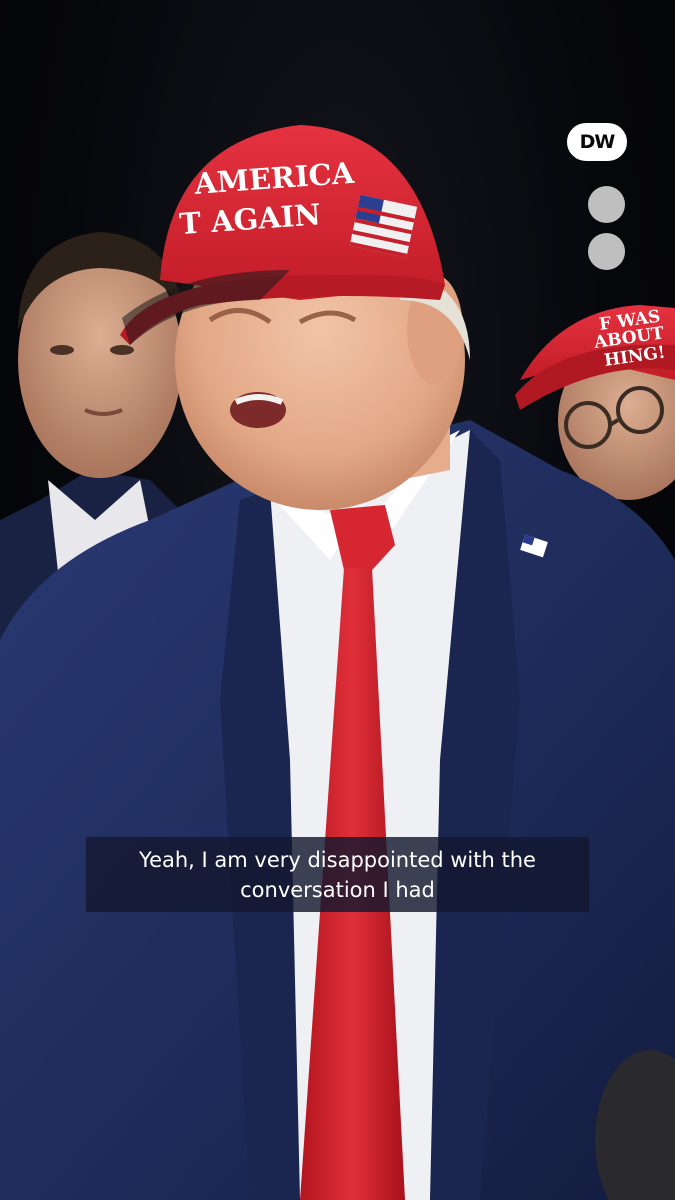  Describe the element at coordinates (337, 889) in the screenshot. I see `caption-line-2: conversation I had` at that location.